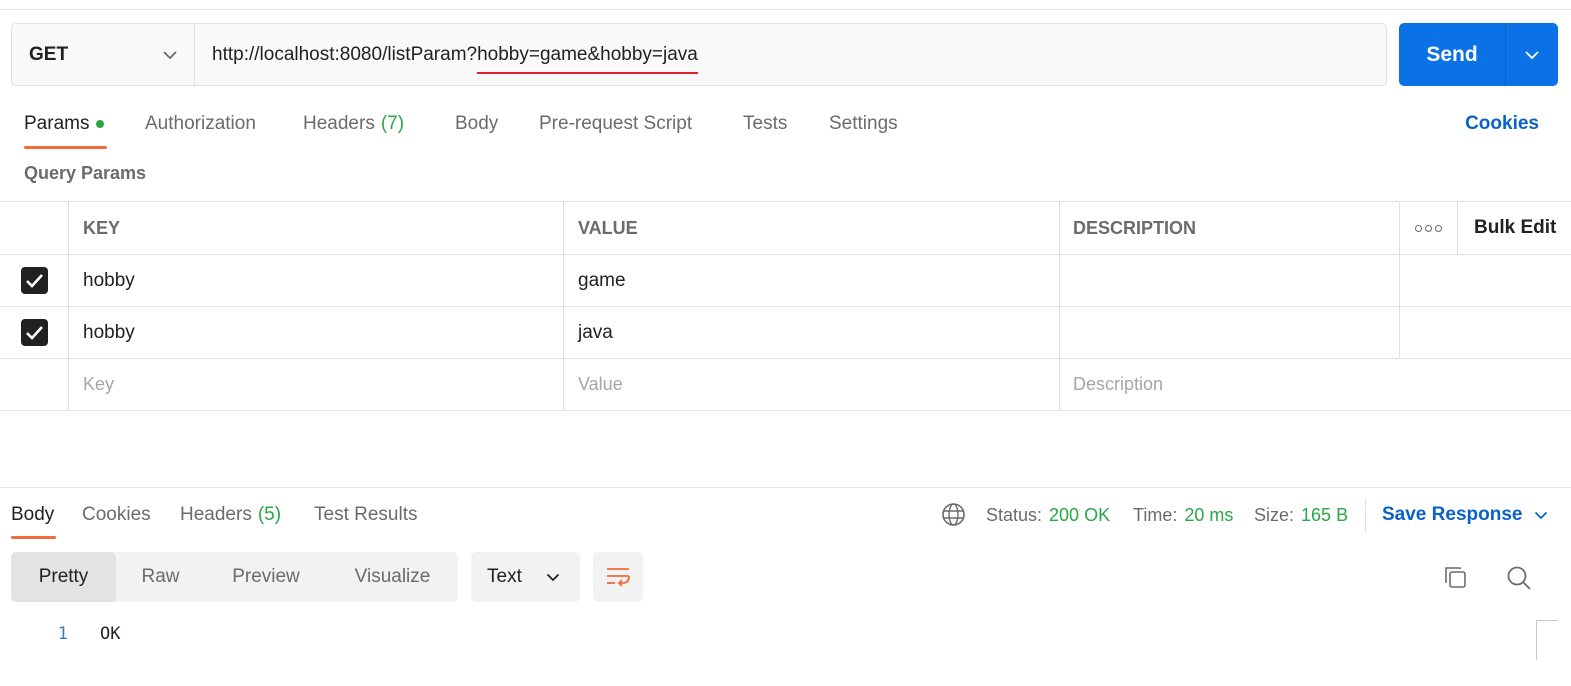 The image size is (1571, 686). I want to click on method-label: GET, so click(49, 54).